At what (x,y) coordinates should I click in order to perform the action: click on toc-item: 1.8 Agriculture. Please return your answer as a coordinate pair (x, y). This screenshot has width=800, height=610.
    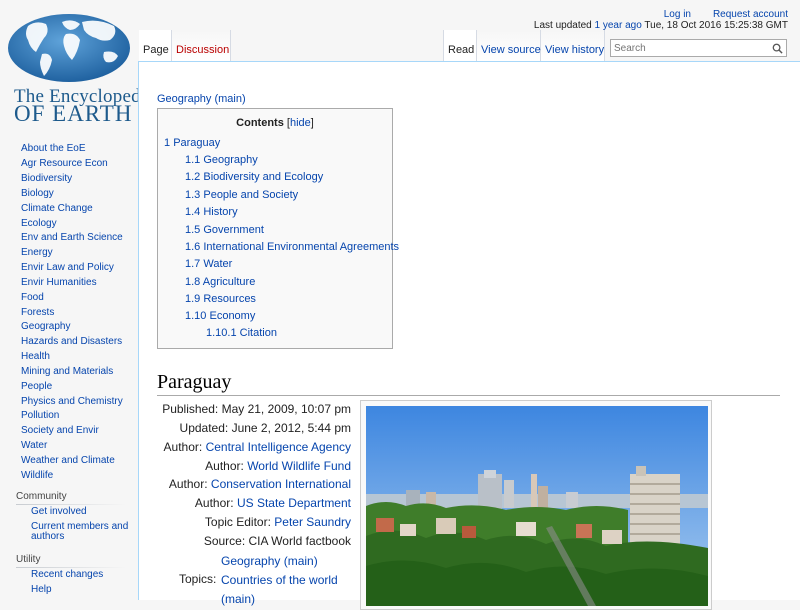
    Looking at the image, I should click on (220, 282).